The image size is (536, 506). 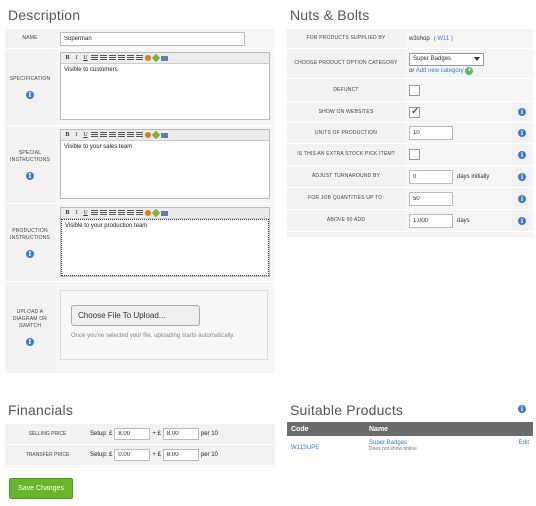 I want to click on above-add-unit: days, so click(x=463, y=220).